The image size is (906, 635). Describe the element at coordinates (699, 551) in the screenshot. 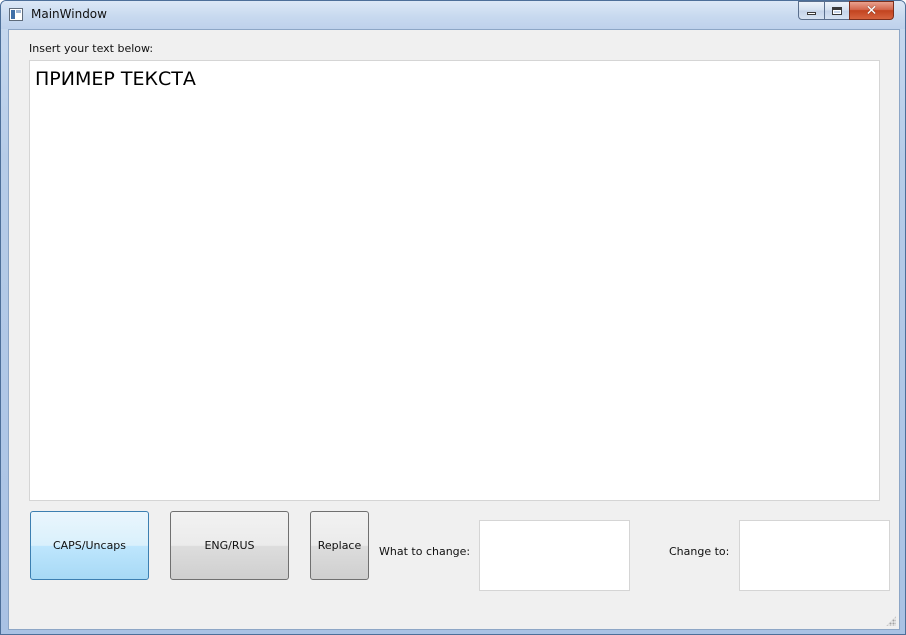

I see `change-to-label: Change to:` at that location.